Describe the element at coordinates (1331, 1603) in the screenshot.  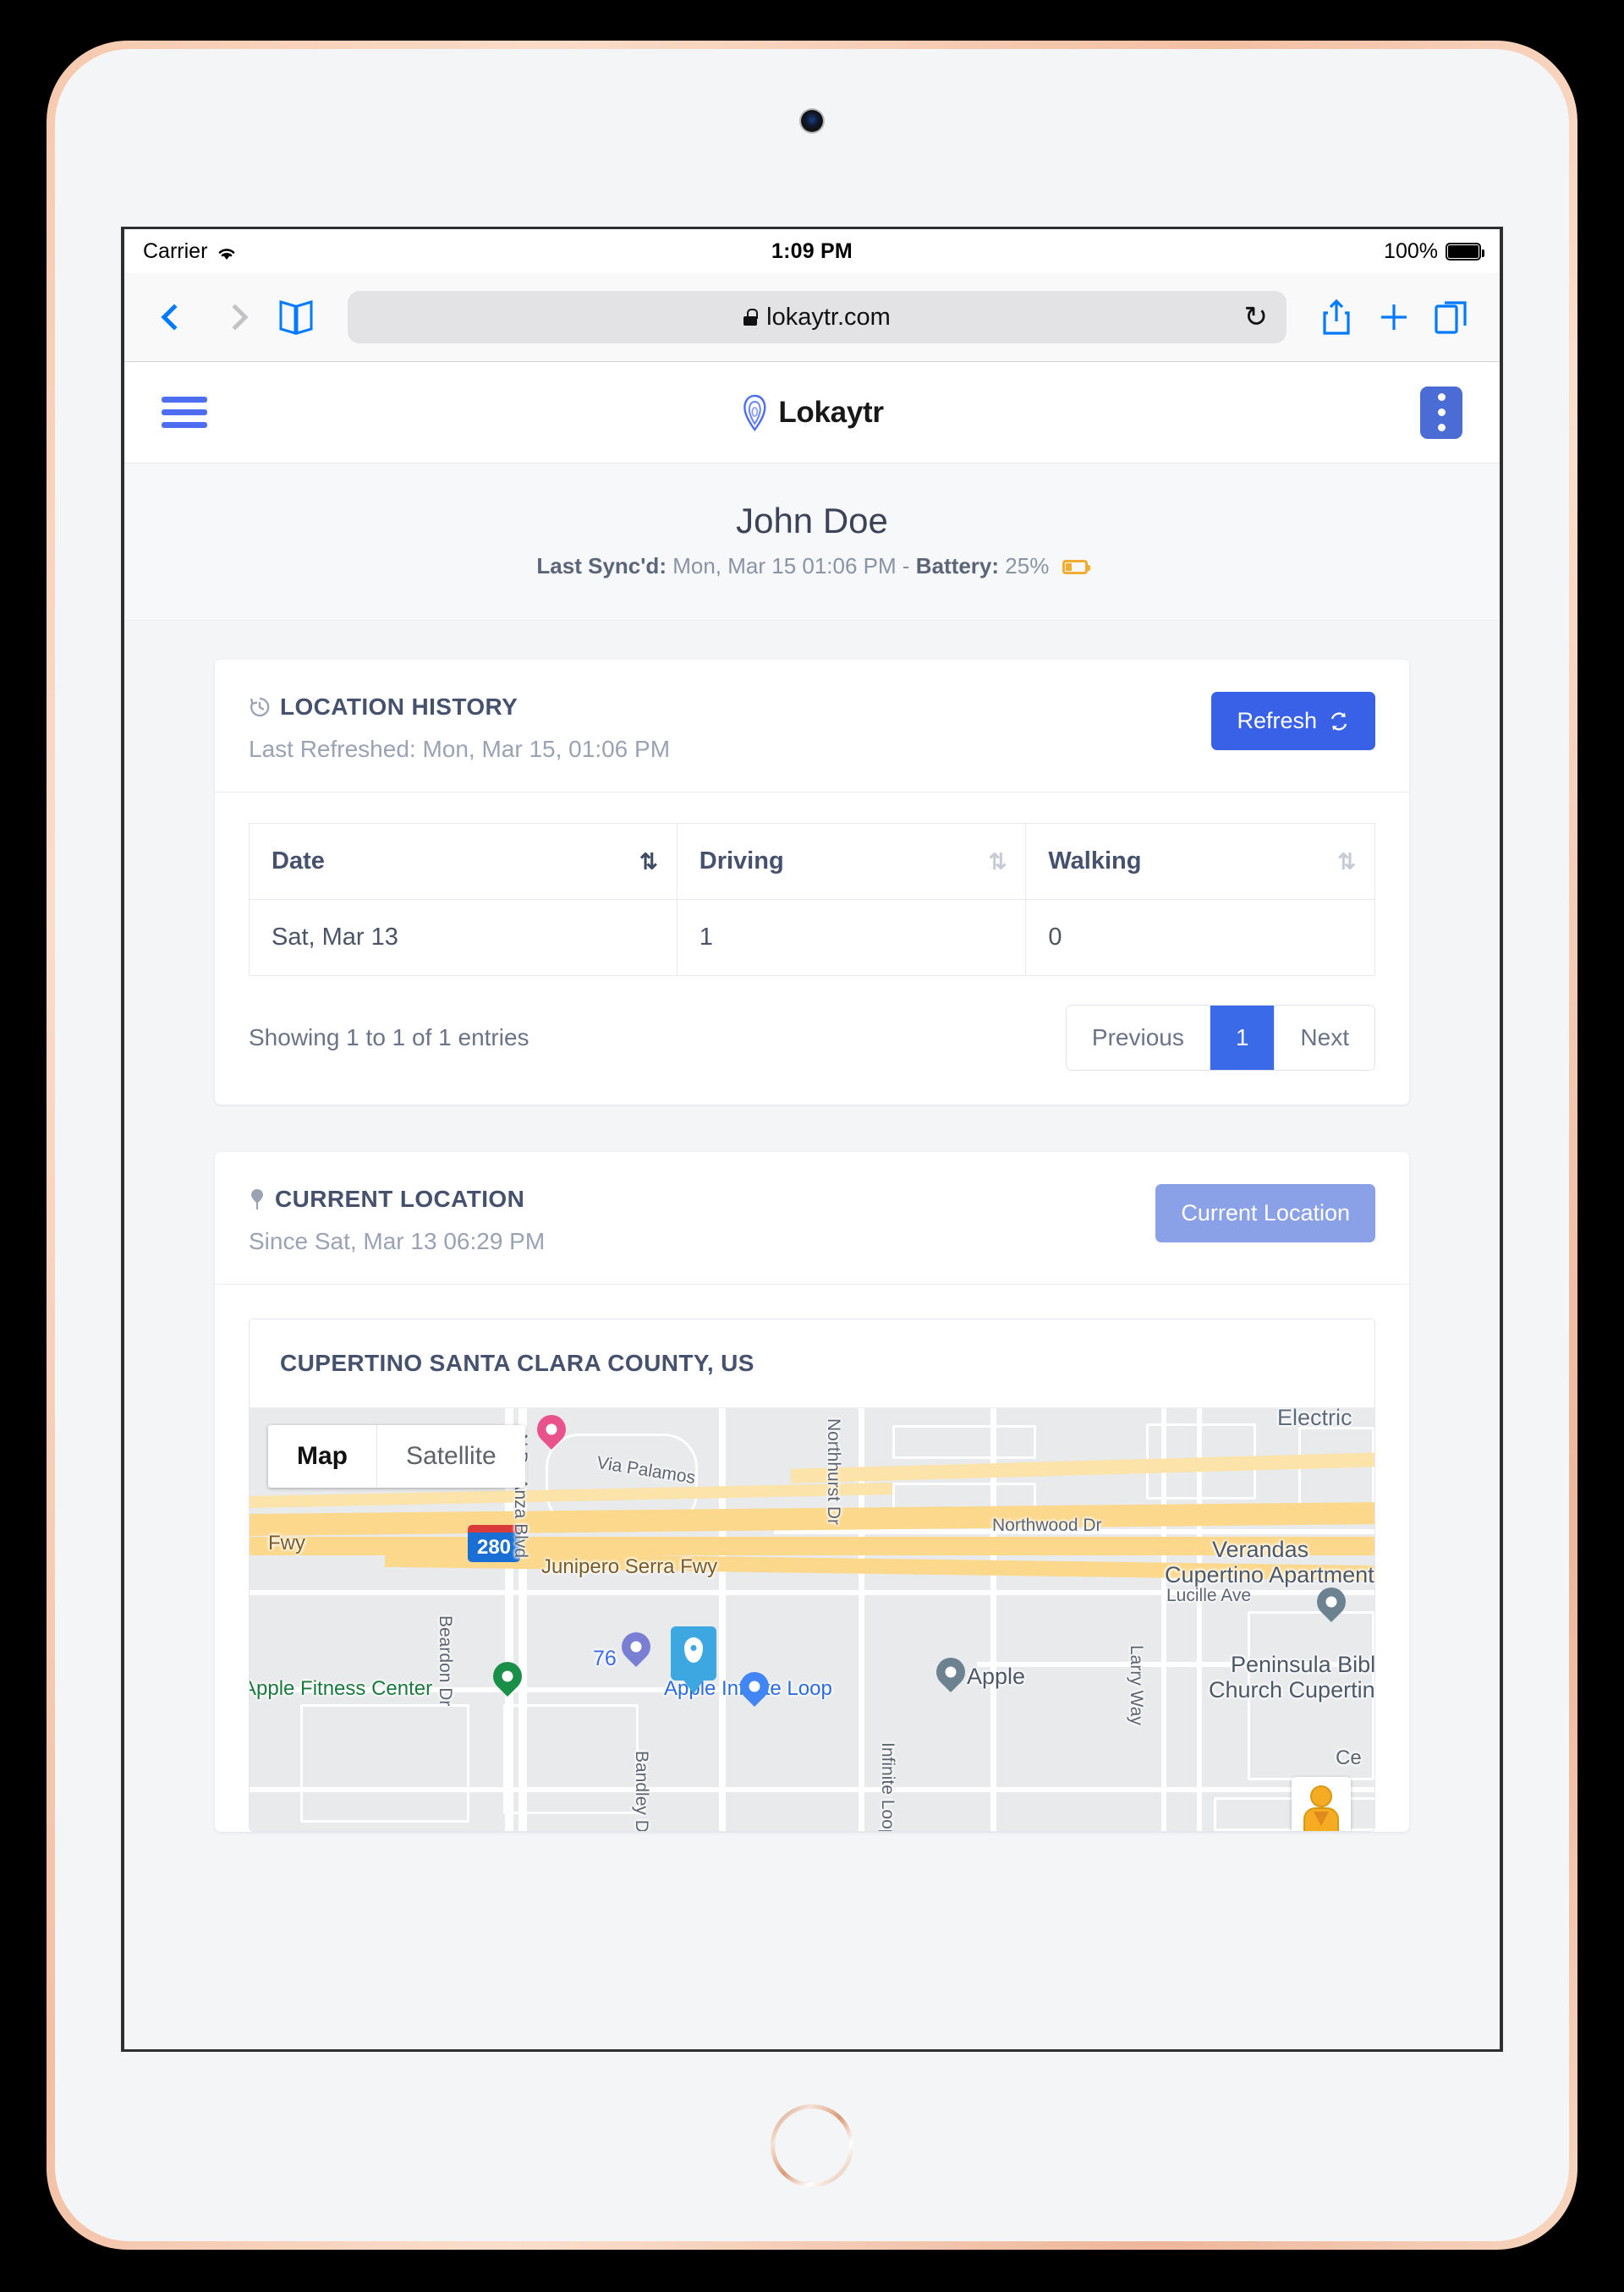
I see `place-marker-icon` at that location.